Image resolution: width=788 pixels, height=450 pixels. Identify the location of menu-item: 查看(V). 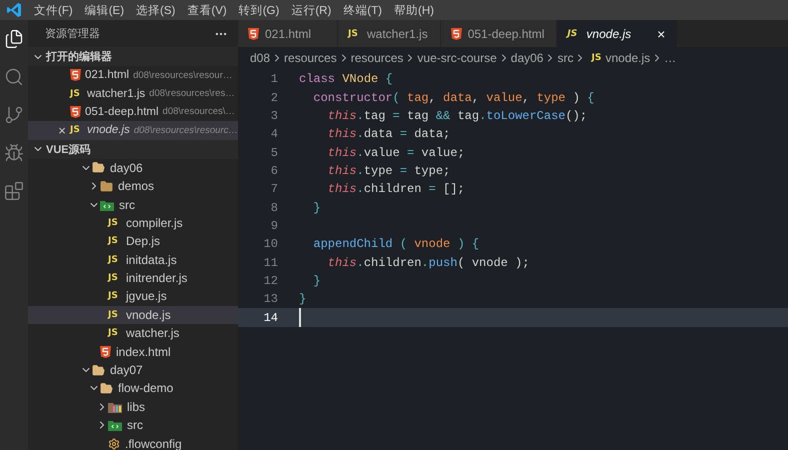
(207, 10).